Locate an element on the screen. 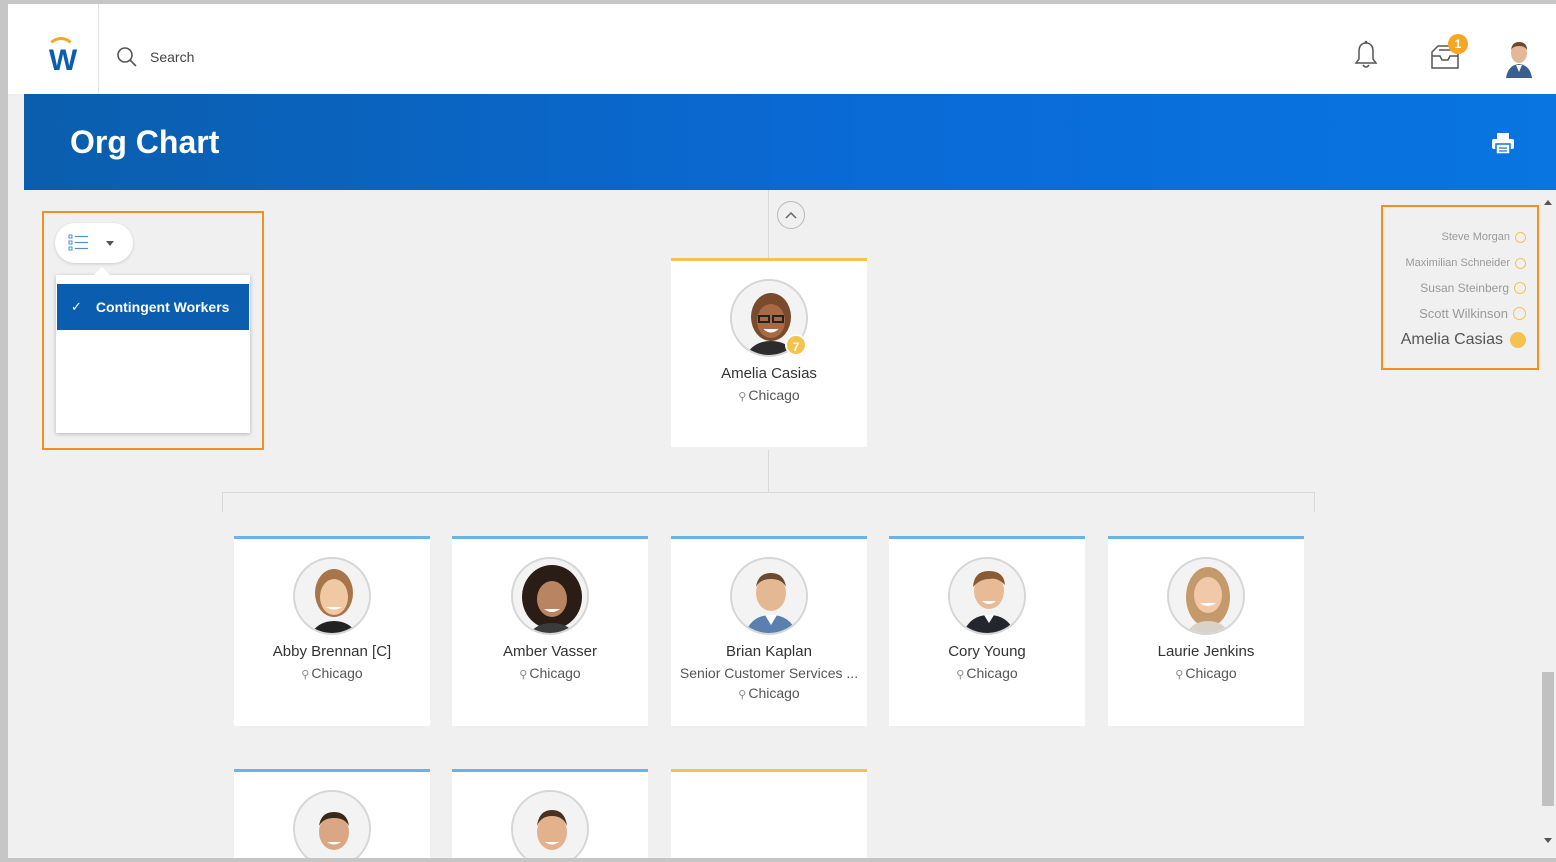  connector-top is located at coordinates (768, 225).